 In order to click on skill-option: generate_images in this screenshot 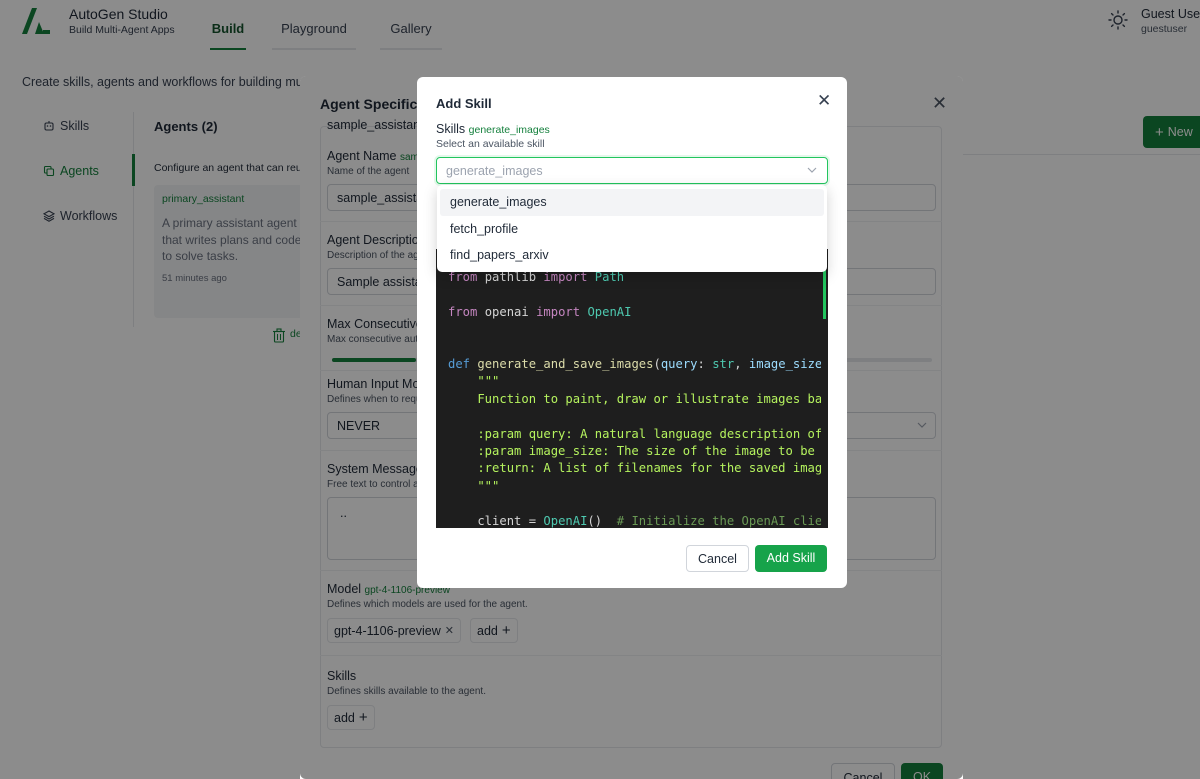, I will do `click(632, 202)`.